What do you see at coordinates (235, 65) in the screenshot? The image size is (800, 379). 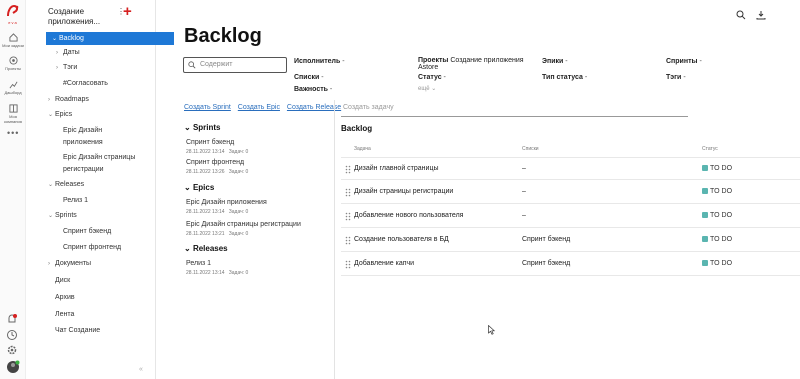 I see `search-input: Содержит` at bounding box center [235, 65].